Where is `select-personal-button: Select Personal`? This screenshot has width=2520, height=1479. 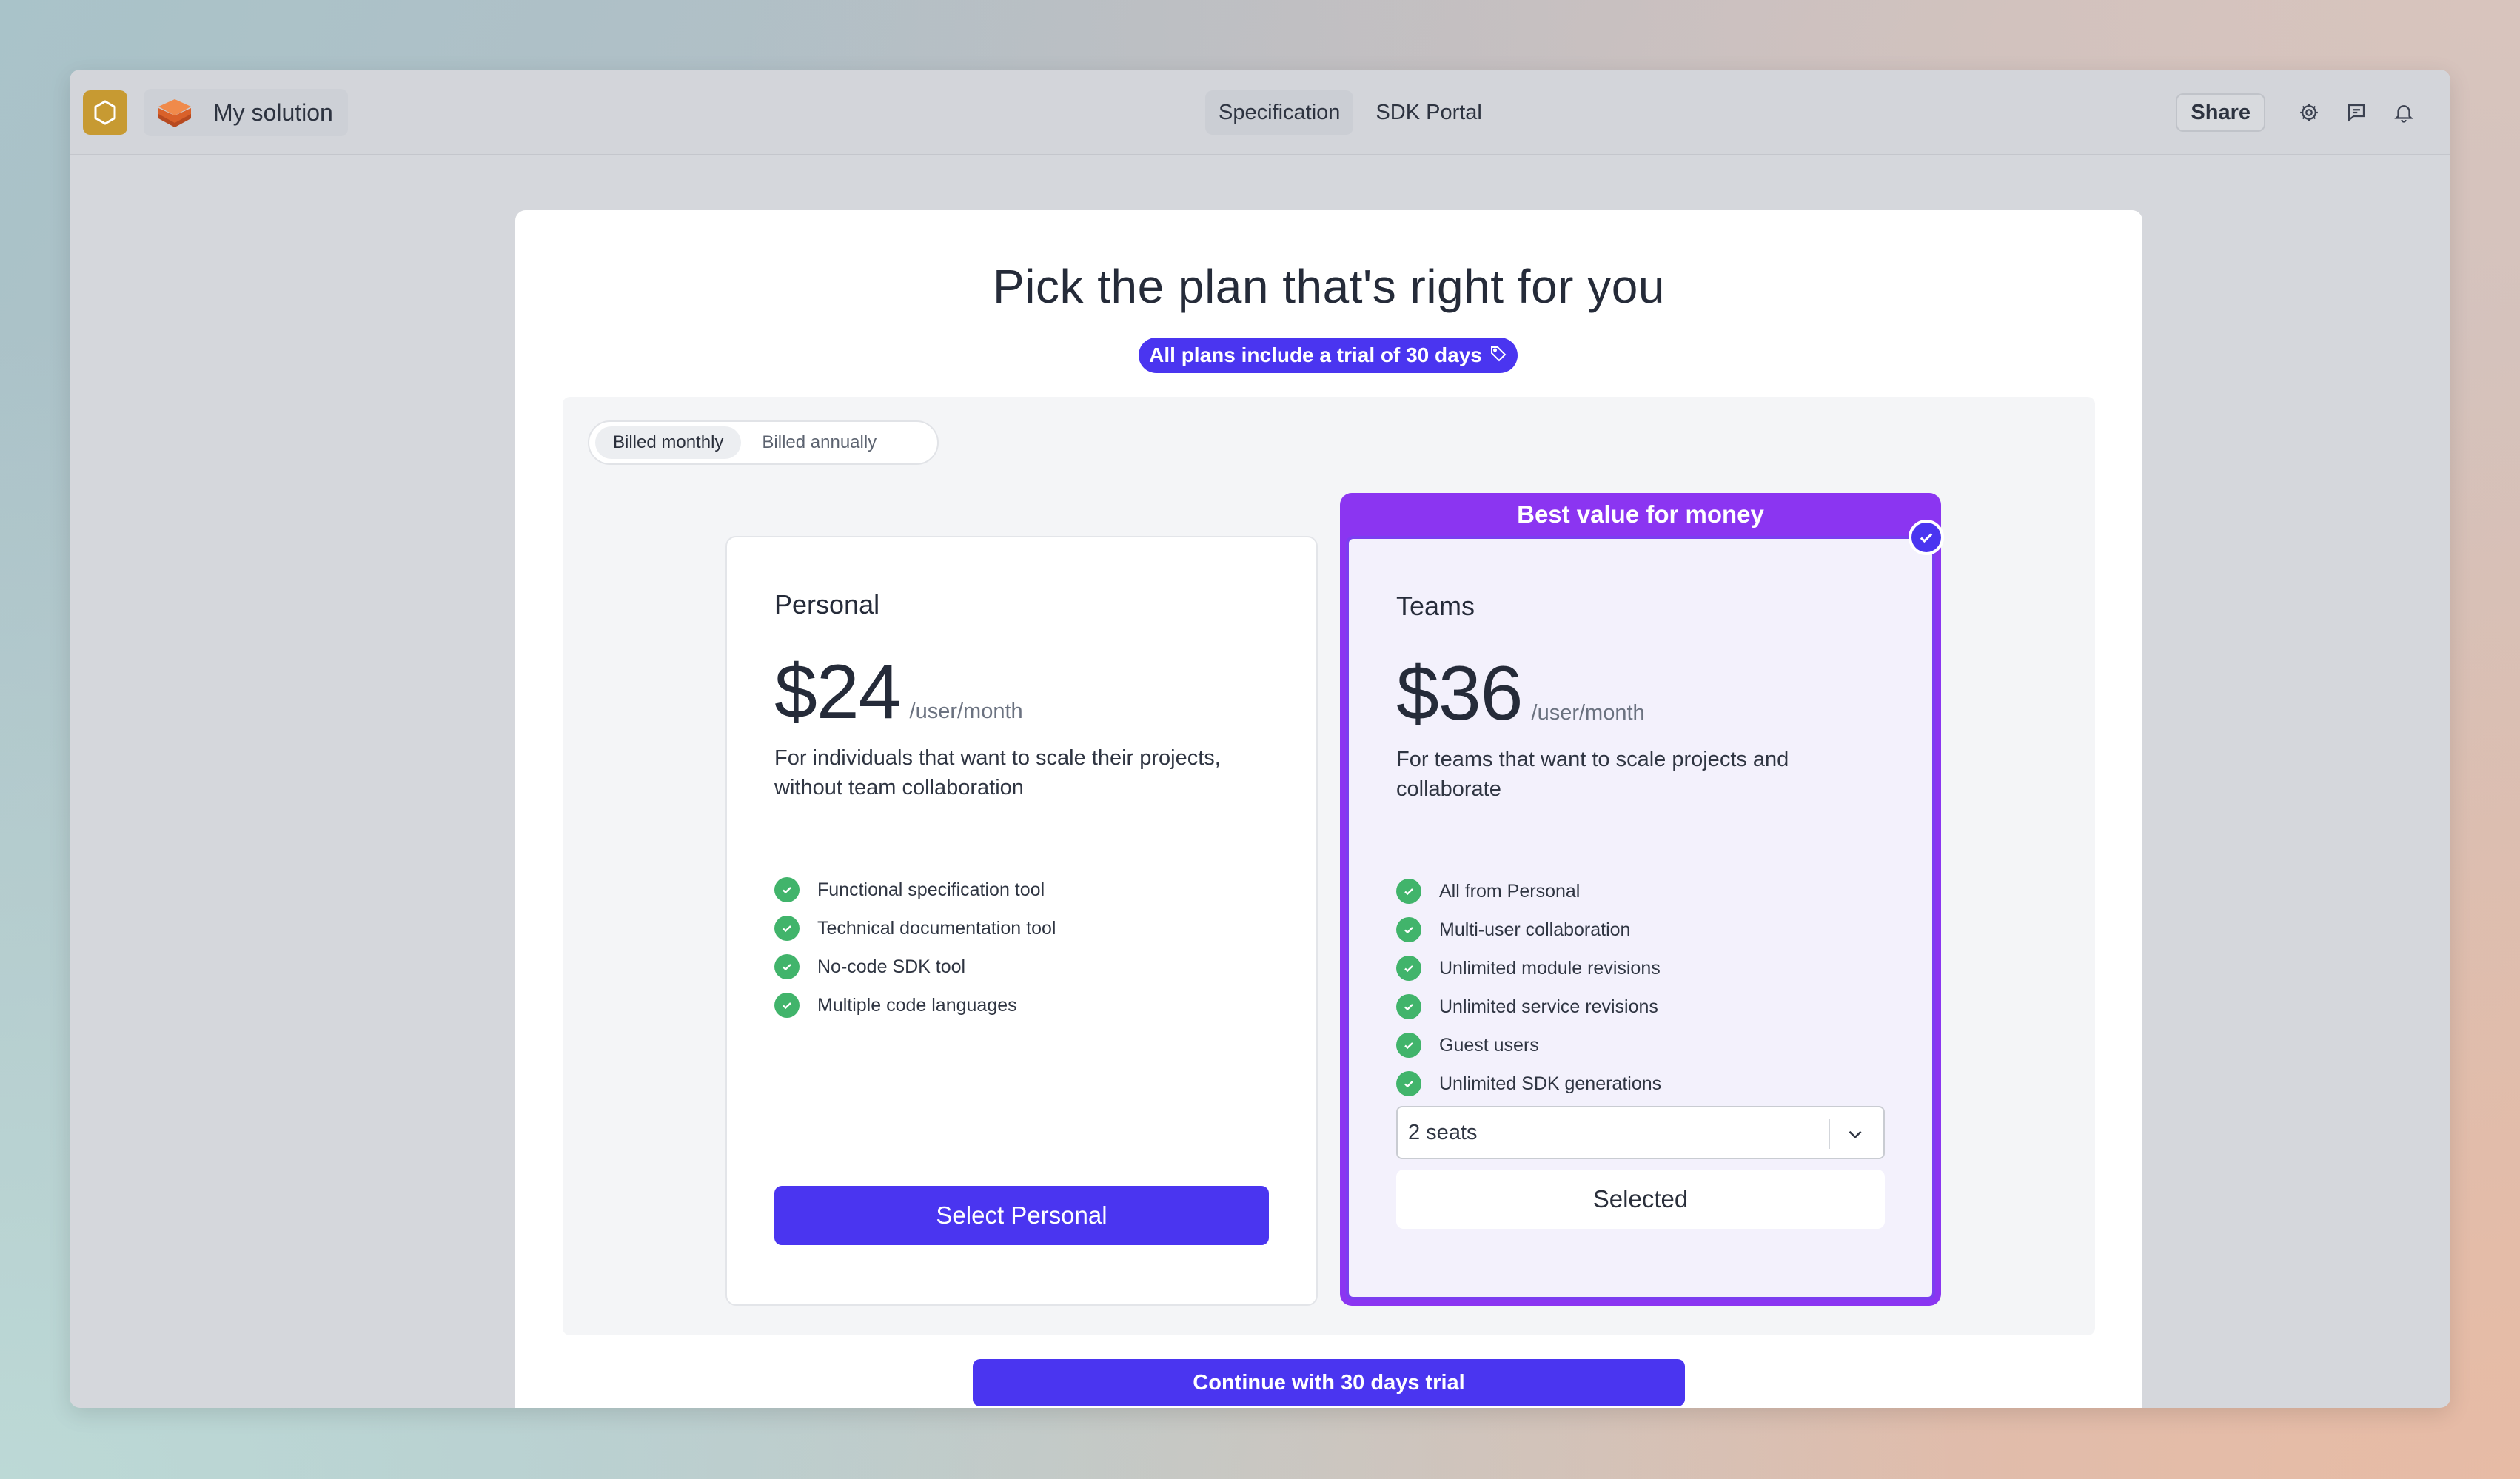 select-personal-button: Select Personal is located at coordinates (1022, 1215).